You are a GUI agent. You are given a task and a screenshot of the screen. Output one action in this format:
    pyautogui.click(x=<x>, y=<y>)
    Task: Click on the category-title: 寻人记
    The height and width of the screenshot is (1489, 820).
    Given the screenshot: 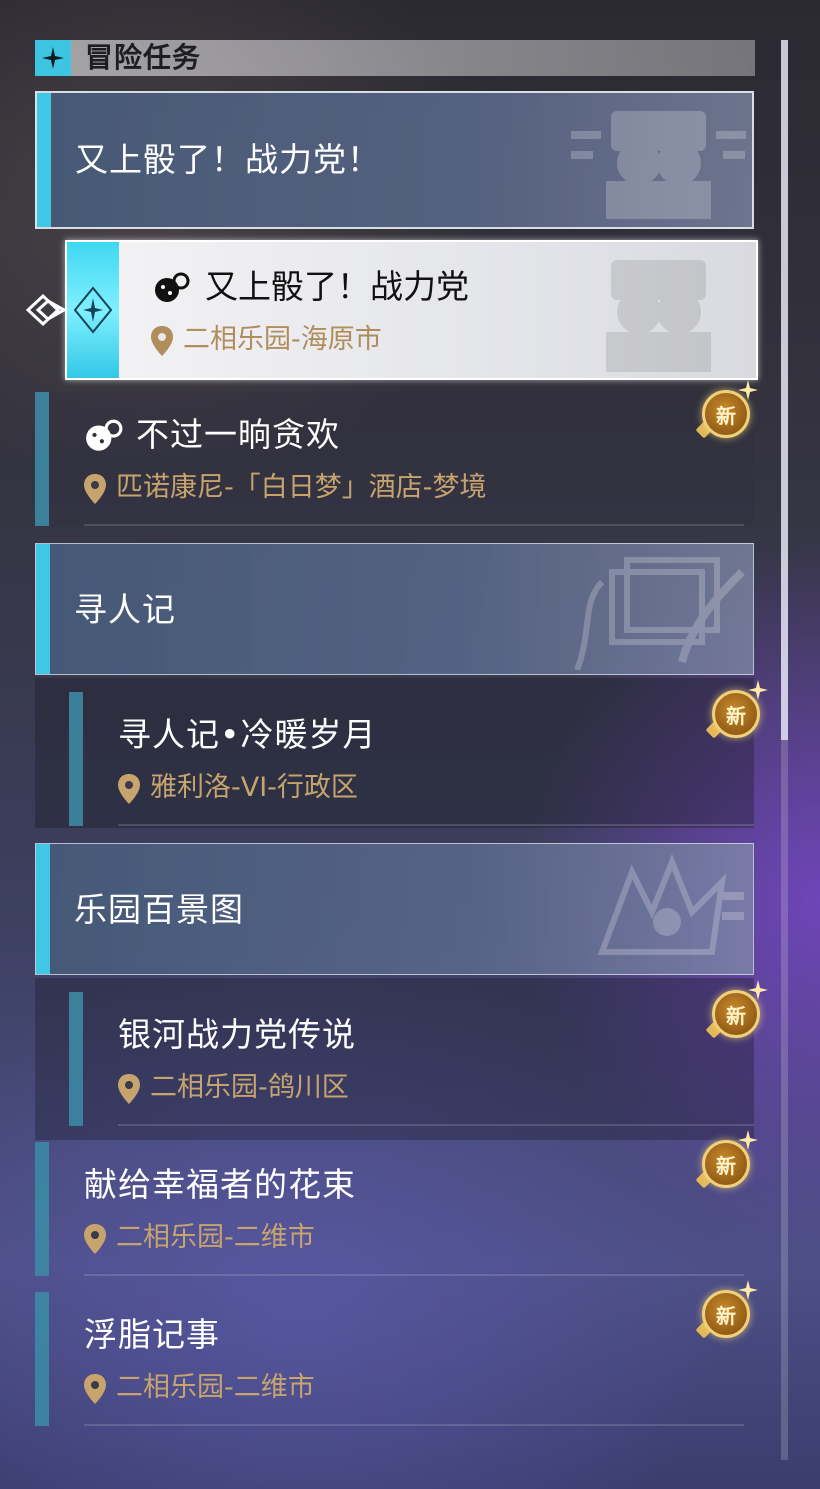 What is the action you would take?
    pyautogui.click(x=125, y=609)
    